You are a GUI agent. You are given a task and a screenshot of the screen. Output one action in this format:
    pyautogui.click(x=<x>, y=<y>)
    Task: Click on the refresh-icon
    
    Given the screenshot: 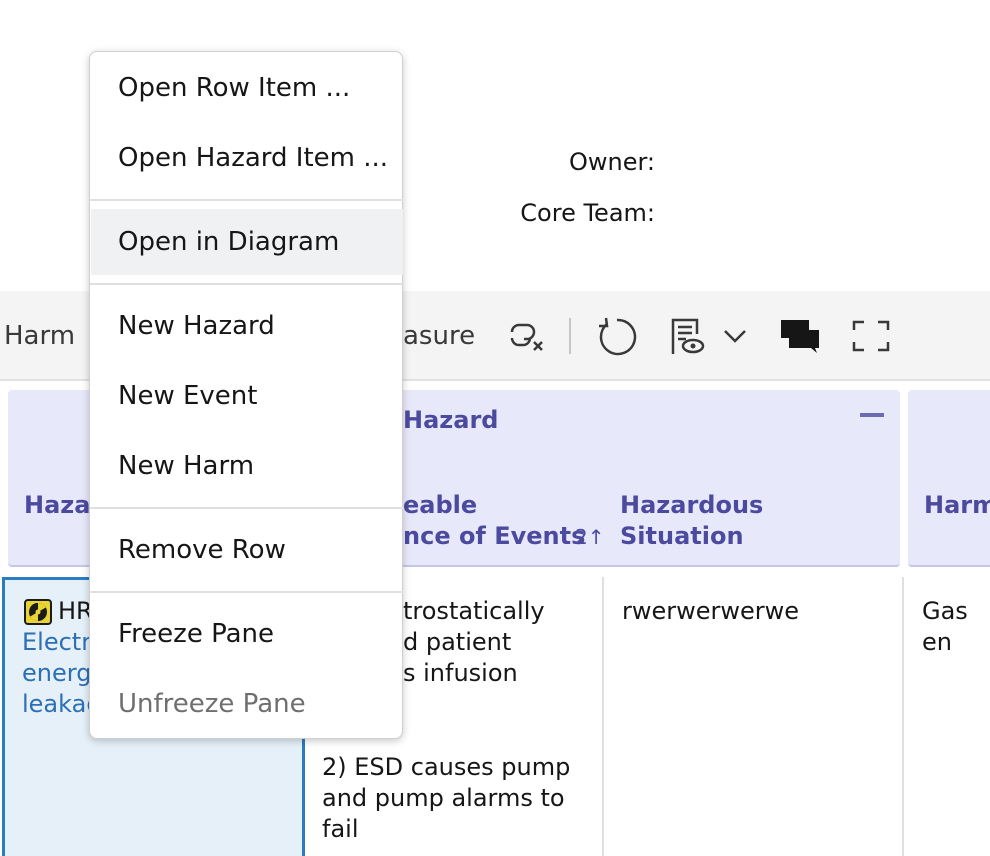 What is the action you would take?
    pyautogui.click(x=617, y=336)
    